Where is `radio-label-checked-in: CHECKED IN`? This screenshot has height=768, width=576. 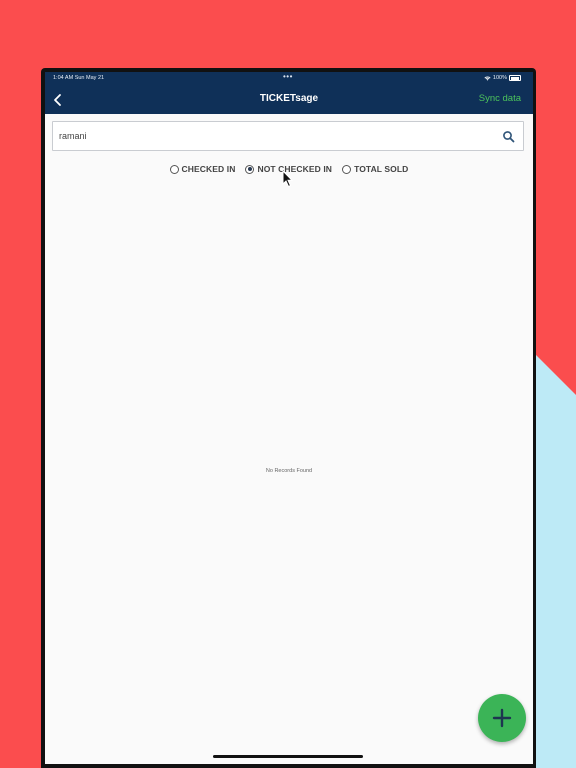
radio-label-checked-in: CHECKED IN is located at coordinates (208, 169).